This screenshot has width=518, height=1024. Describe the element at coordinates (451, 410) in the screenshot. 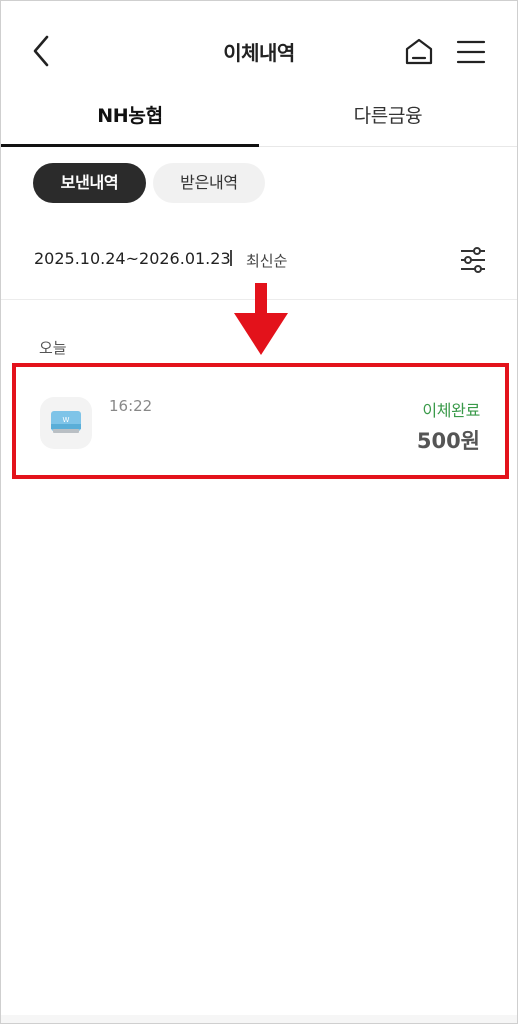

I see `transaction-status: 이체완료` at that location.